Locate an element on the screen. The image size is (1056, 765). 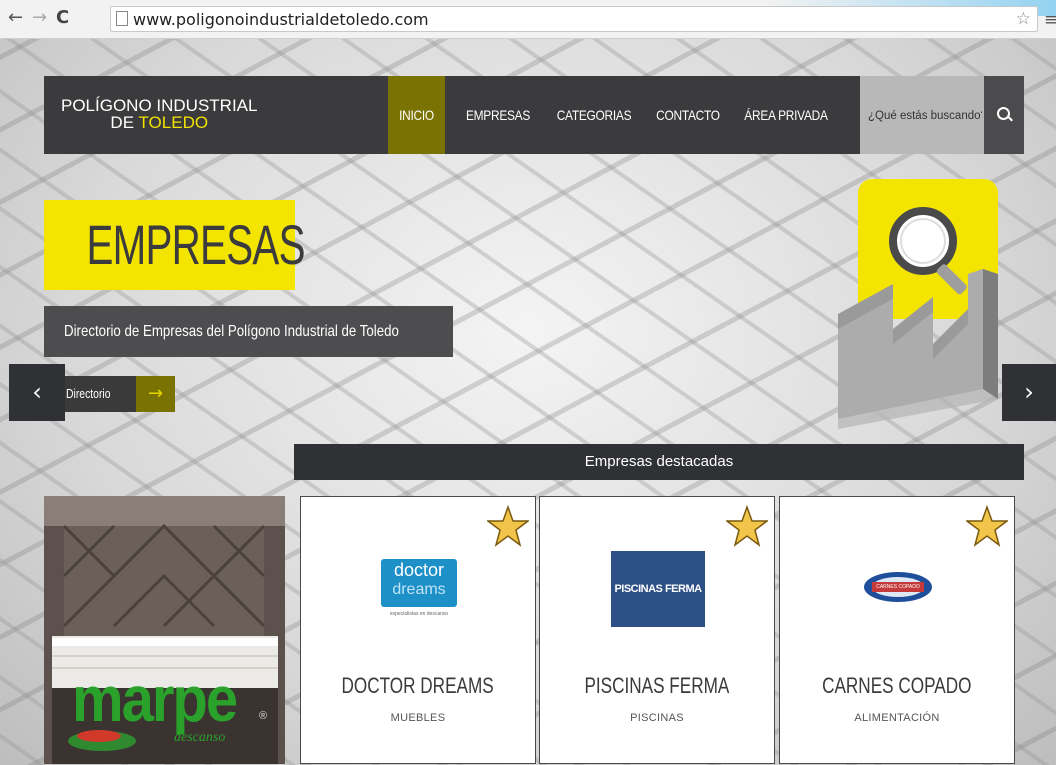
search-button is located at coordinates (1004, 115).